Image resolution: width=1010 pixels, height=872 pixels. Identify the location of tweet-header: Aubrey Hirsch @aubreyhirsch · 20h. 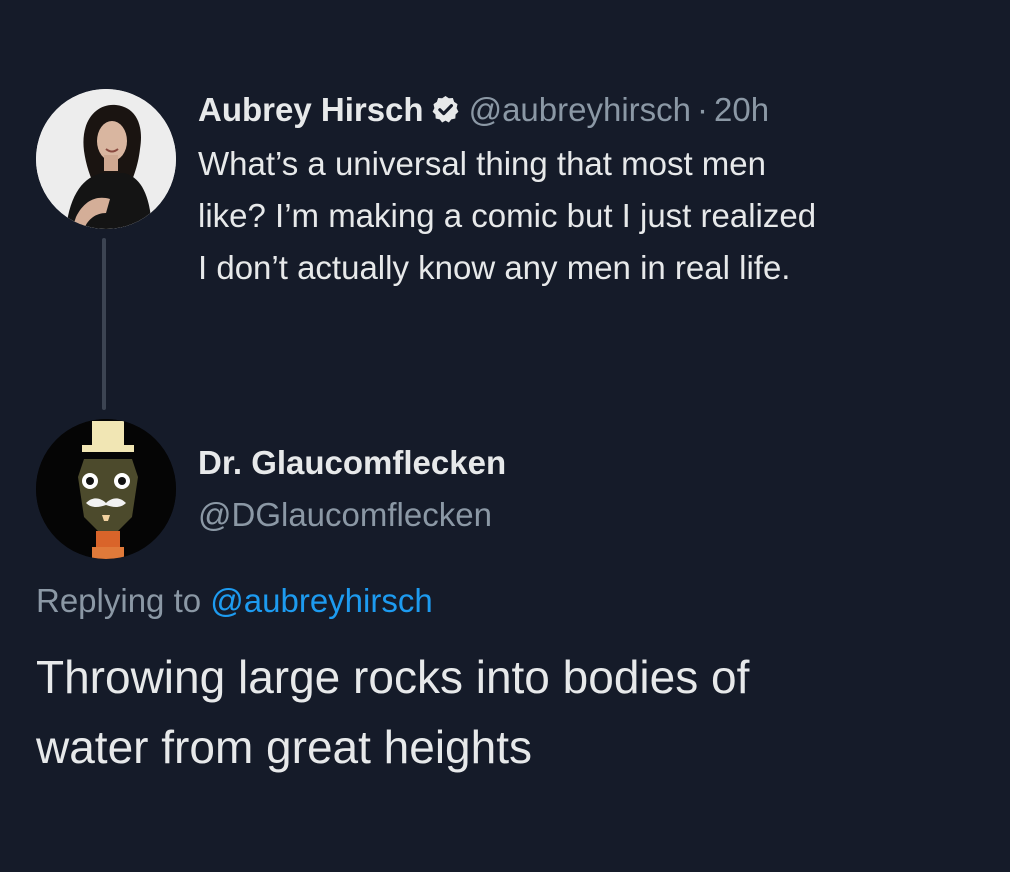
(483, 110).